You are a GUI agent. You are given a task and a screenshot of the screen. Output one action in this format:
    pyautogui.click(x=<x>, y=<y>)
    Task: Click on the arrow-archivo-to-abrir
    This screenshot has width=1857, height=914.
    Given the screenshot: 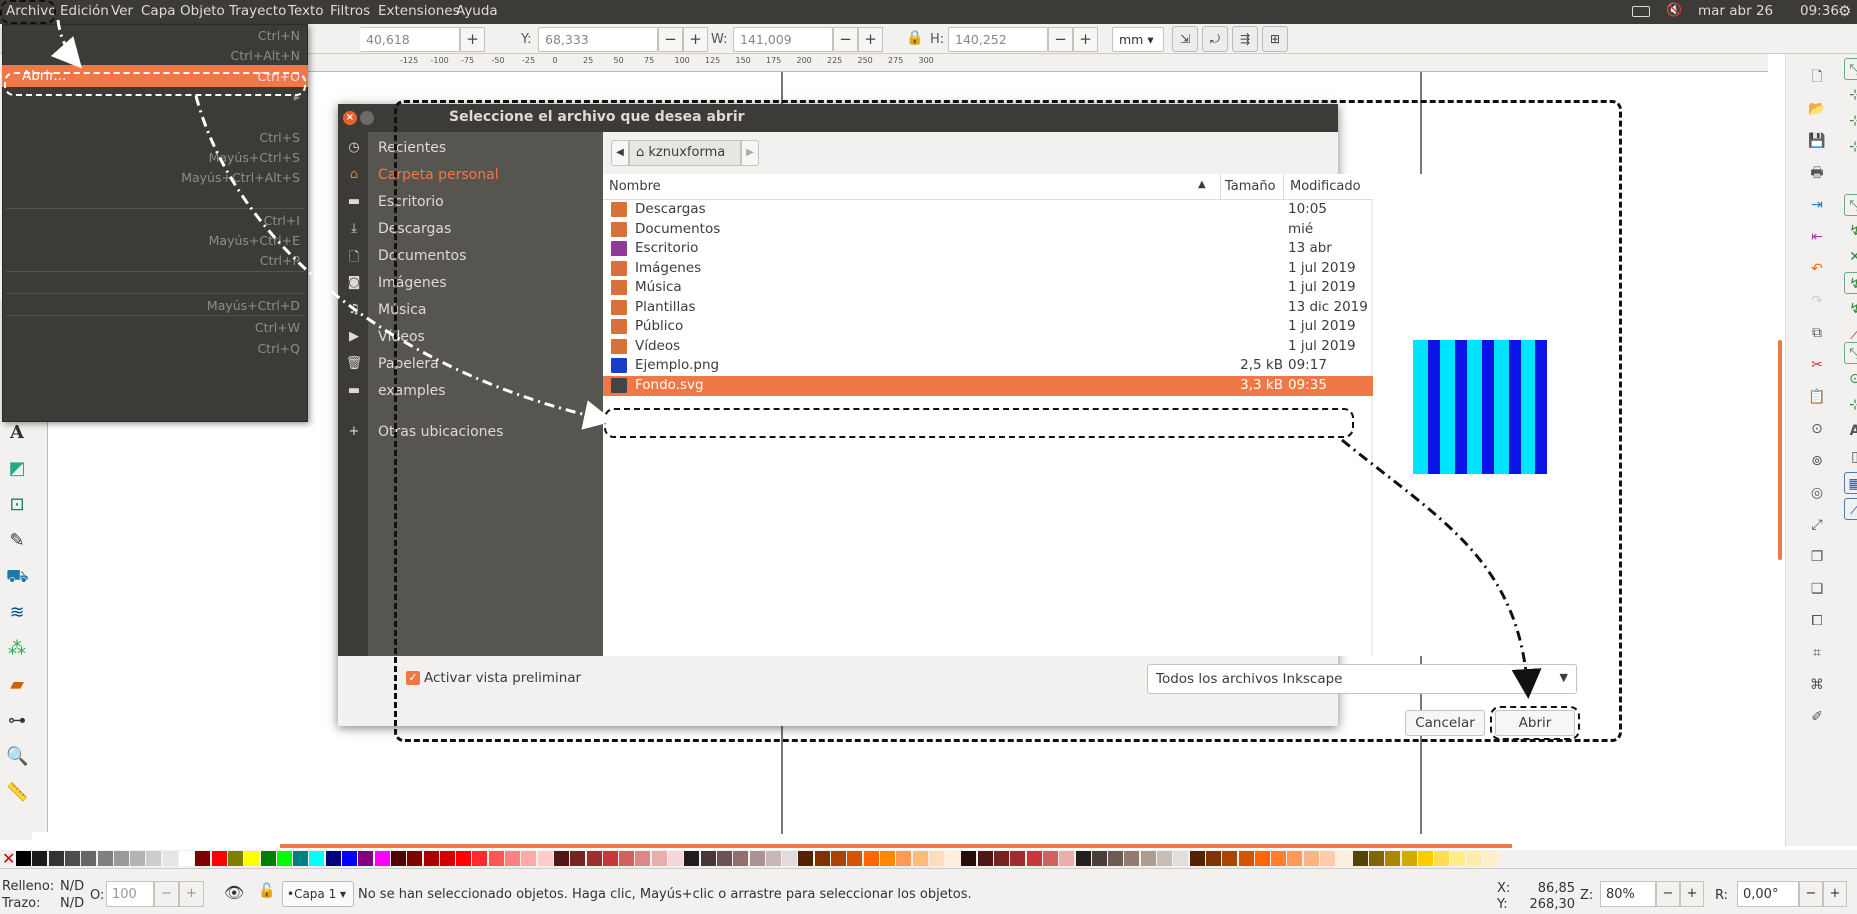 What is the action you would take?
    pyautogui.click(x=66, y=44)
    